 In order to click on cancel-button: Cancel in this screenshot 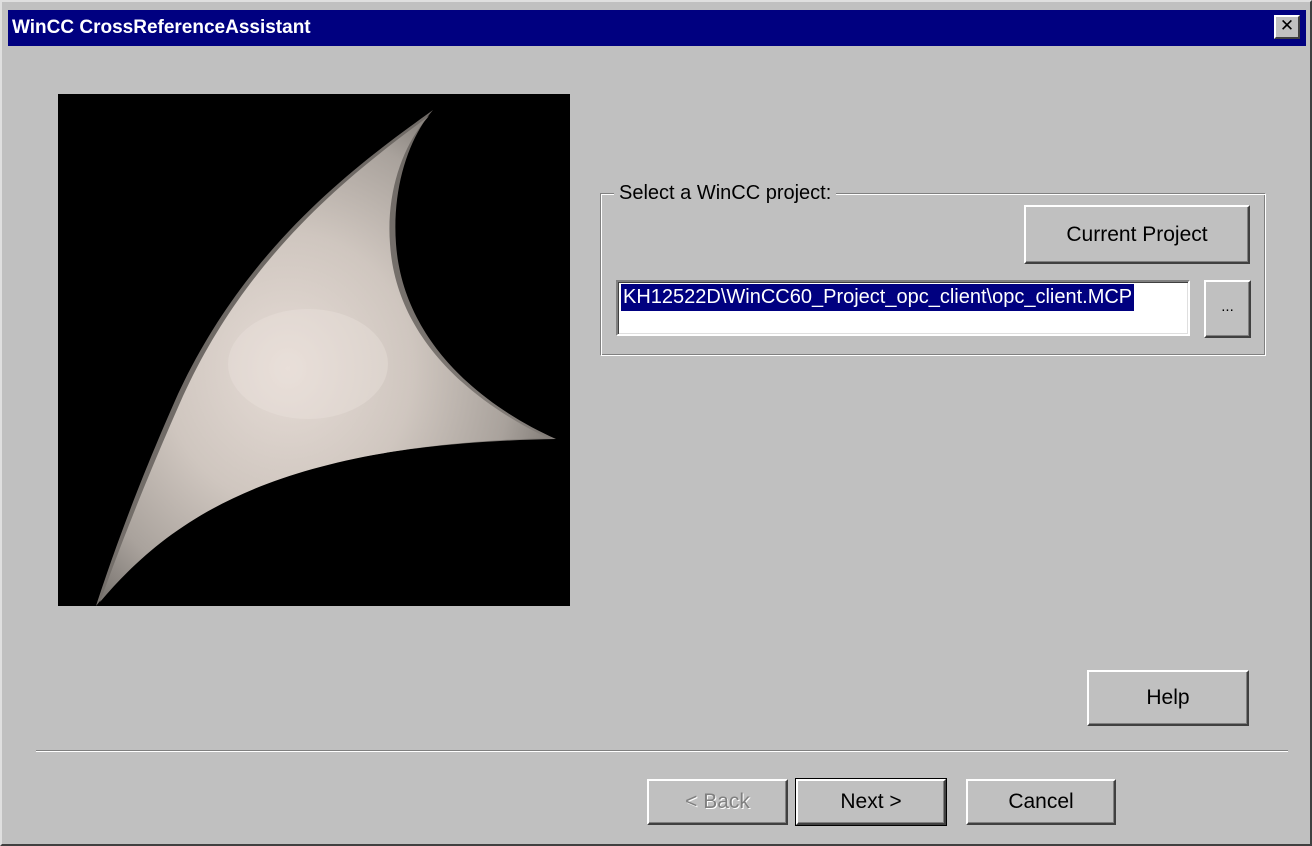, I will do `click(1041, 802)`.